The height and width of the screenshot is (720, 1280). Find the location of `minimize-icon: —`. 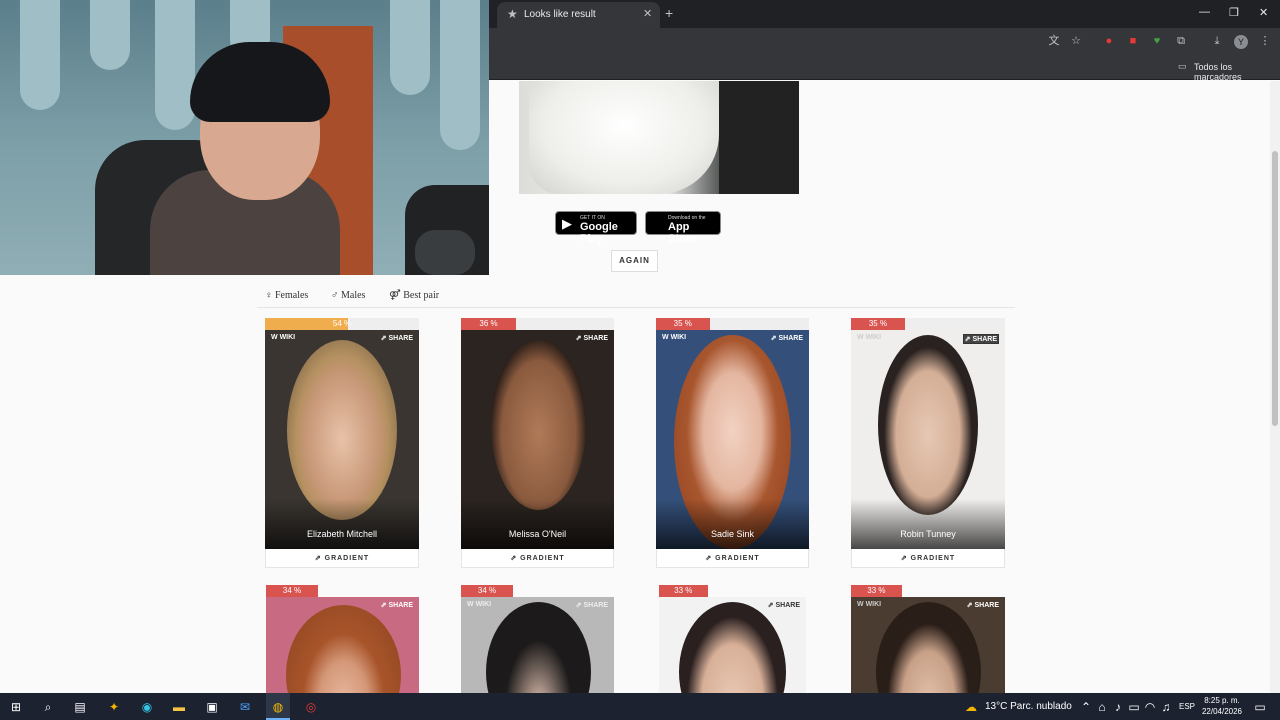

minimize-icon: — is located at coordinates (1204, 12).